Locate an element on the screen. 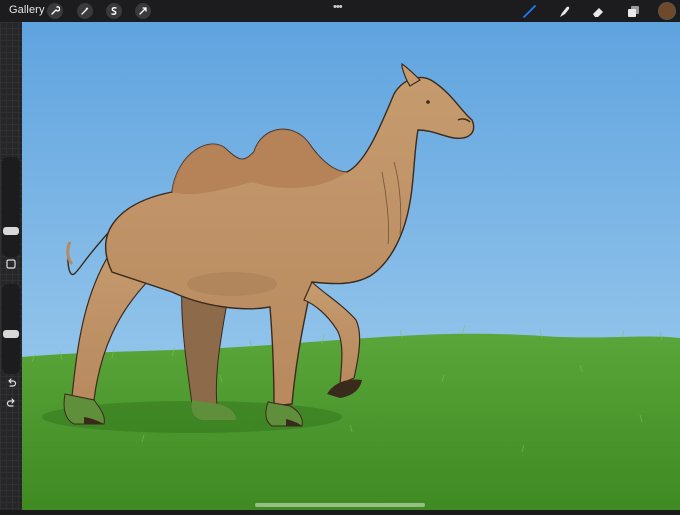  redo-icon is located at coordinates (11, 402).